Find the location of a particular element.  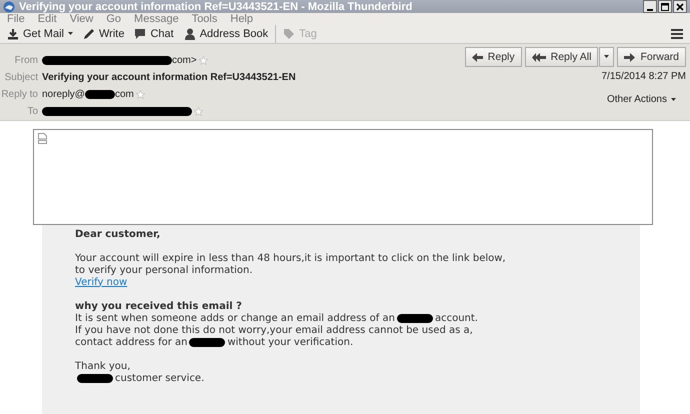

get-mail-button: Get Mail is located at coordinates (40, 34).